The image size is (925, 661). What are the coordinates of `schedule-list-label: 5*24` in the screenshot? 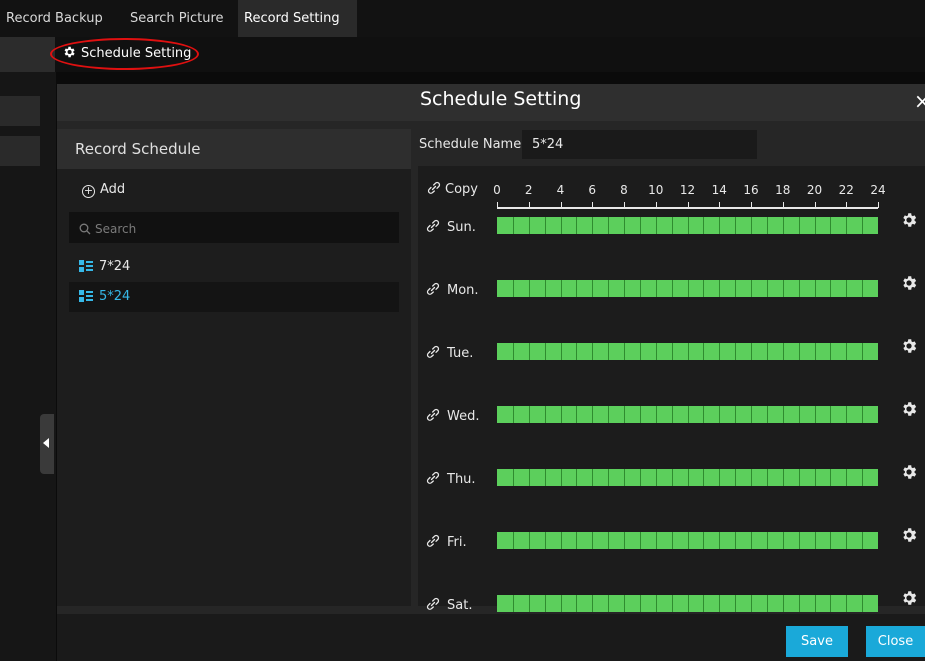 It's located at (115, 296).